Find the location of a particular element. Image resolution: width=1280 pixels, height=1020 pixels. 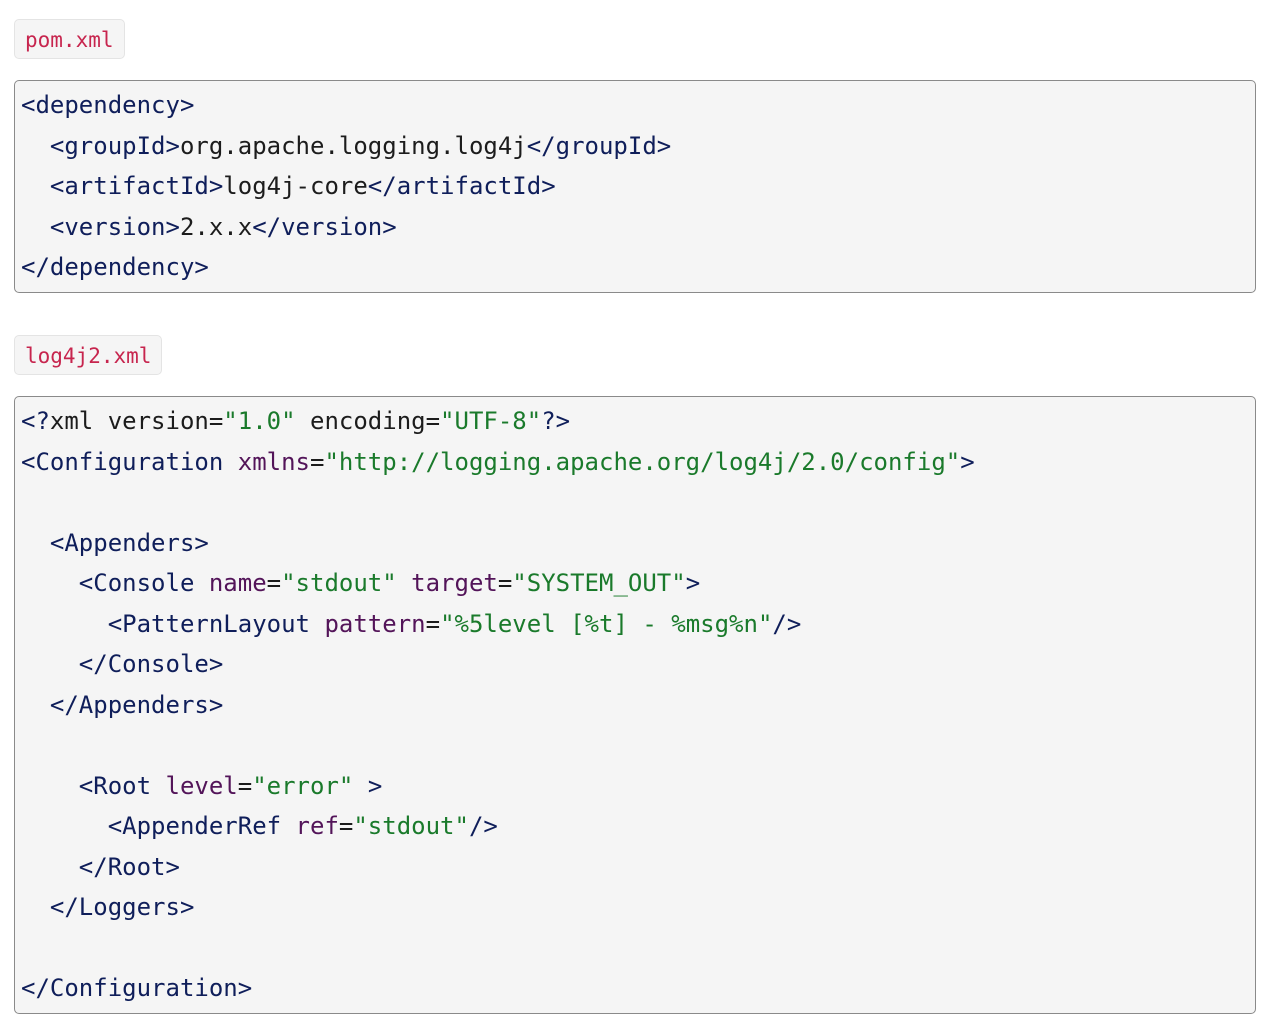

code-line: <artifactId>log4j-core</artifactId> is located at coordinates (638, 186).